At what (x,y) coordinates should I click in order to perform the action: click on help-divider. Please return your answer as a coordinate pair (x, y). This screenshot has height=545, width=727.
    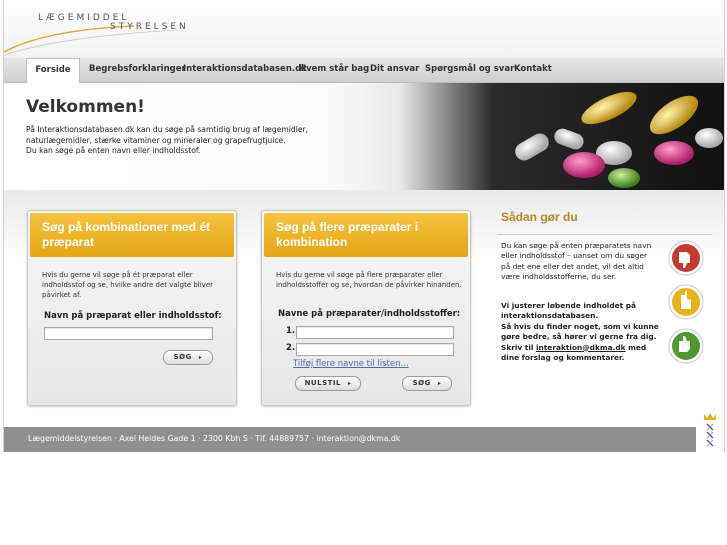
    Looking at the image, I should click on (604, 234).